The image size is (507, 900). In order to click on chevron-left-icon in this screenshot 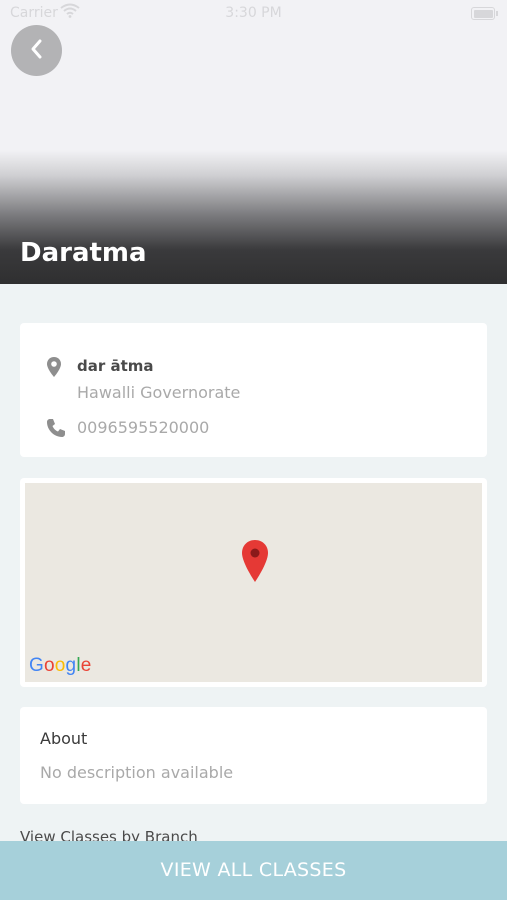, I will do `click(37, 51)`.